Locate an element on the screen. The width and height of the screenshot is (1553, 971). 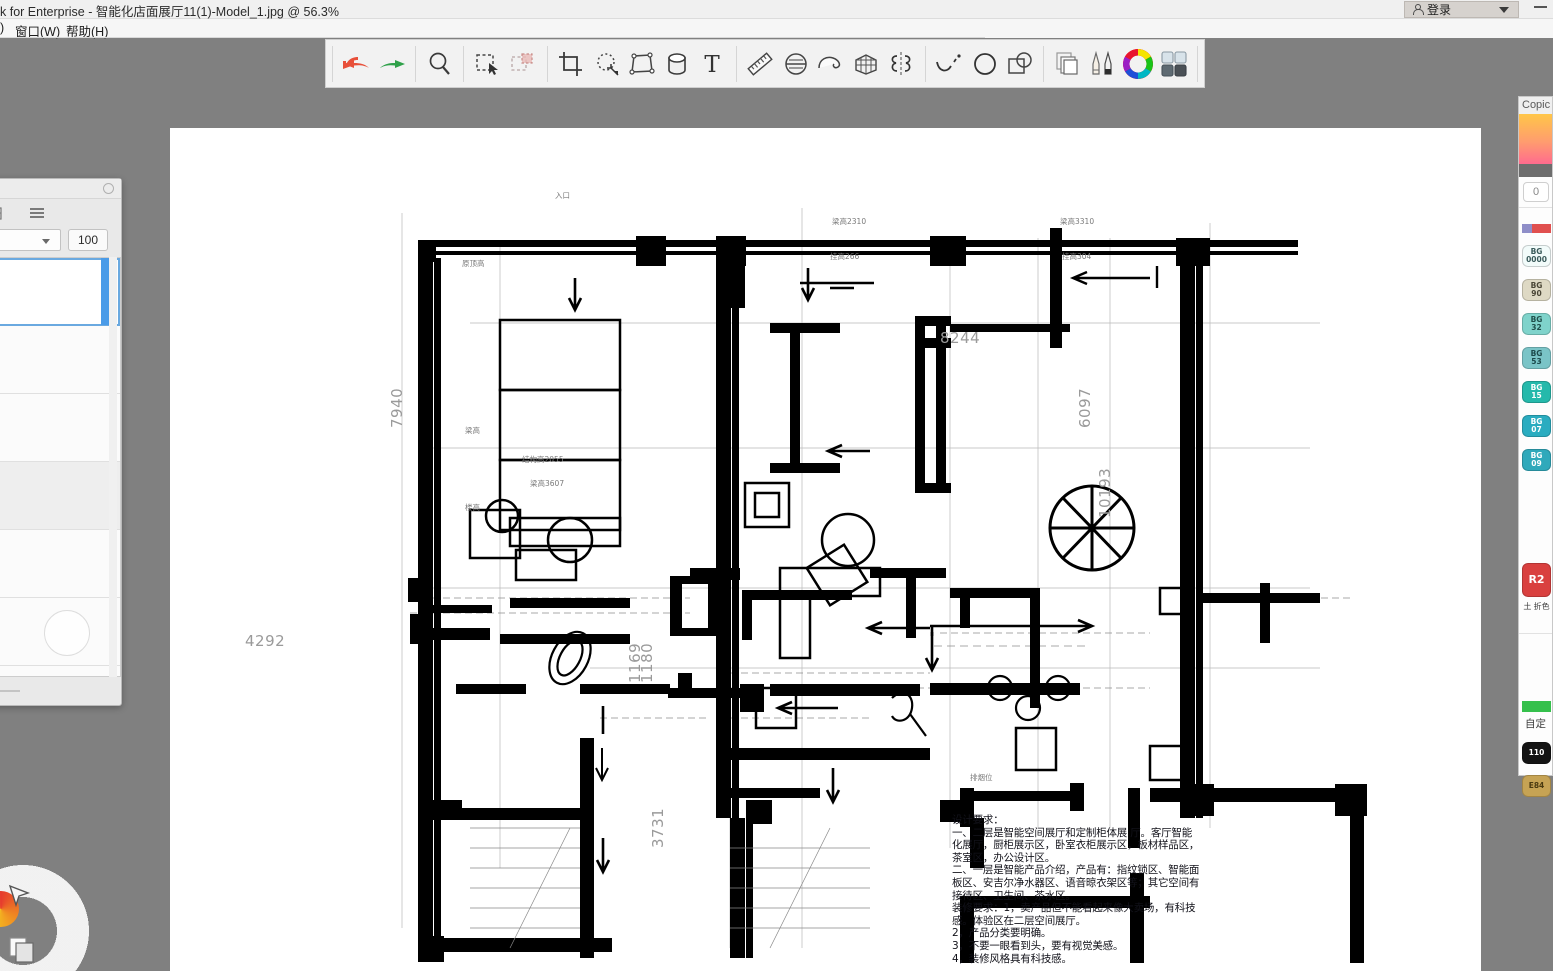
list-item: 叠底 1 is located at coordinates (60, 564).